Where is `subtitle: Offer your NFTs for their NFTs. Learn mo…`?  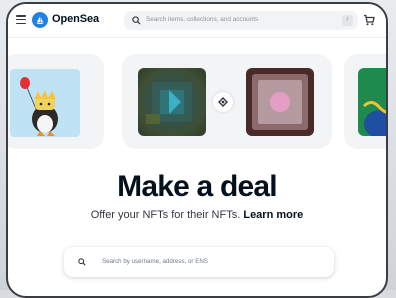 subtitle: Offer your NFTs for their NFTs. Learn mo… is located at coordinates (197, 215).